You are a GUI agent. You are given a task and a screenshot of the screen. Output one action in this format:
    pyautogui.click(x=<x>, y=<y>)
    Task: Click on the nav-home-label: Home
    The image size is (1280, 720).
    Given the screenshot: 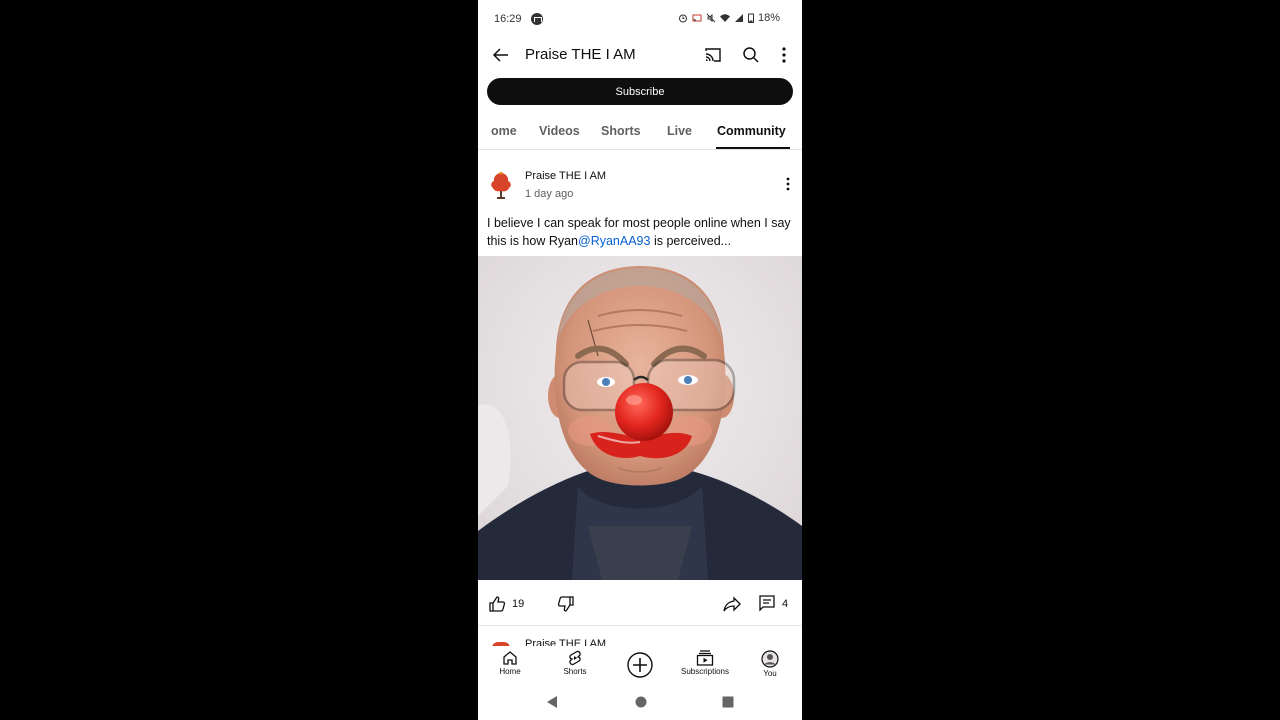 What is the action you would take?
    pyautogui.click(x=510, y=671)
    